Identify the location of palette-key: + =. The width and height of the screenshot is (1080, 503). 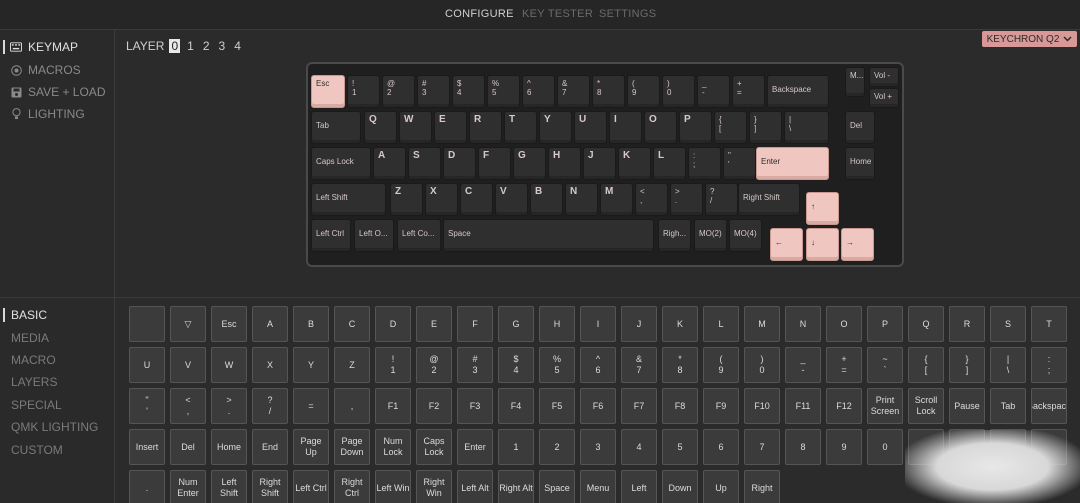
(844, 365).